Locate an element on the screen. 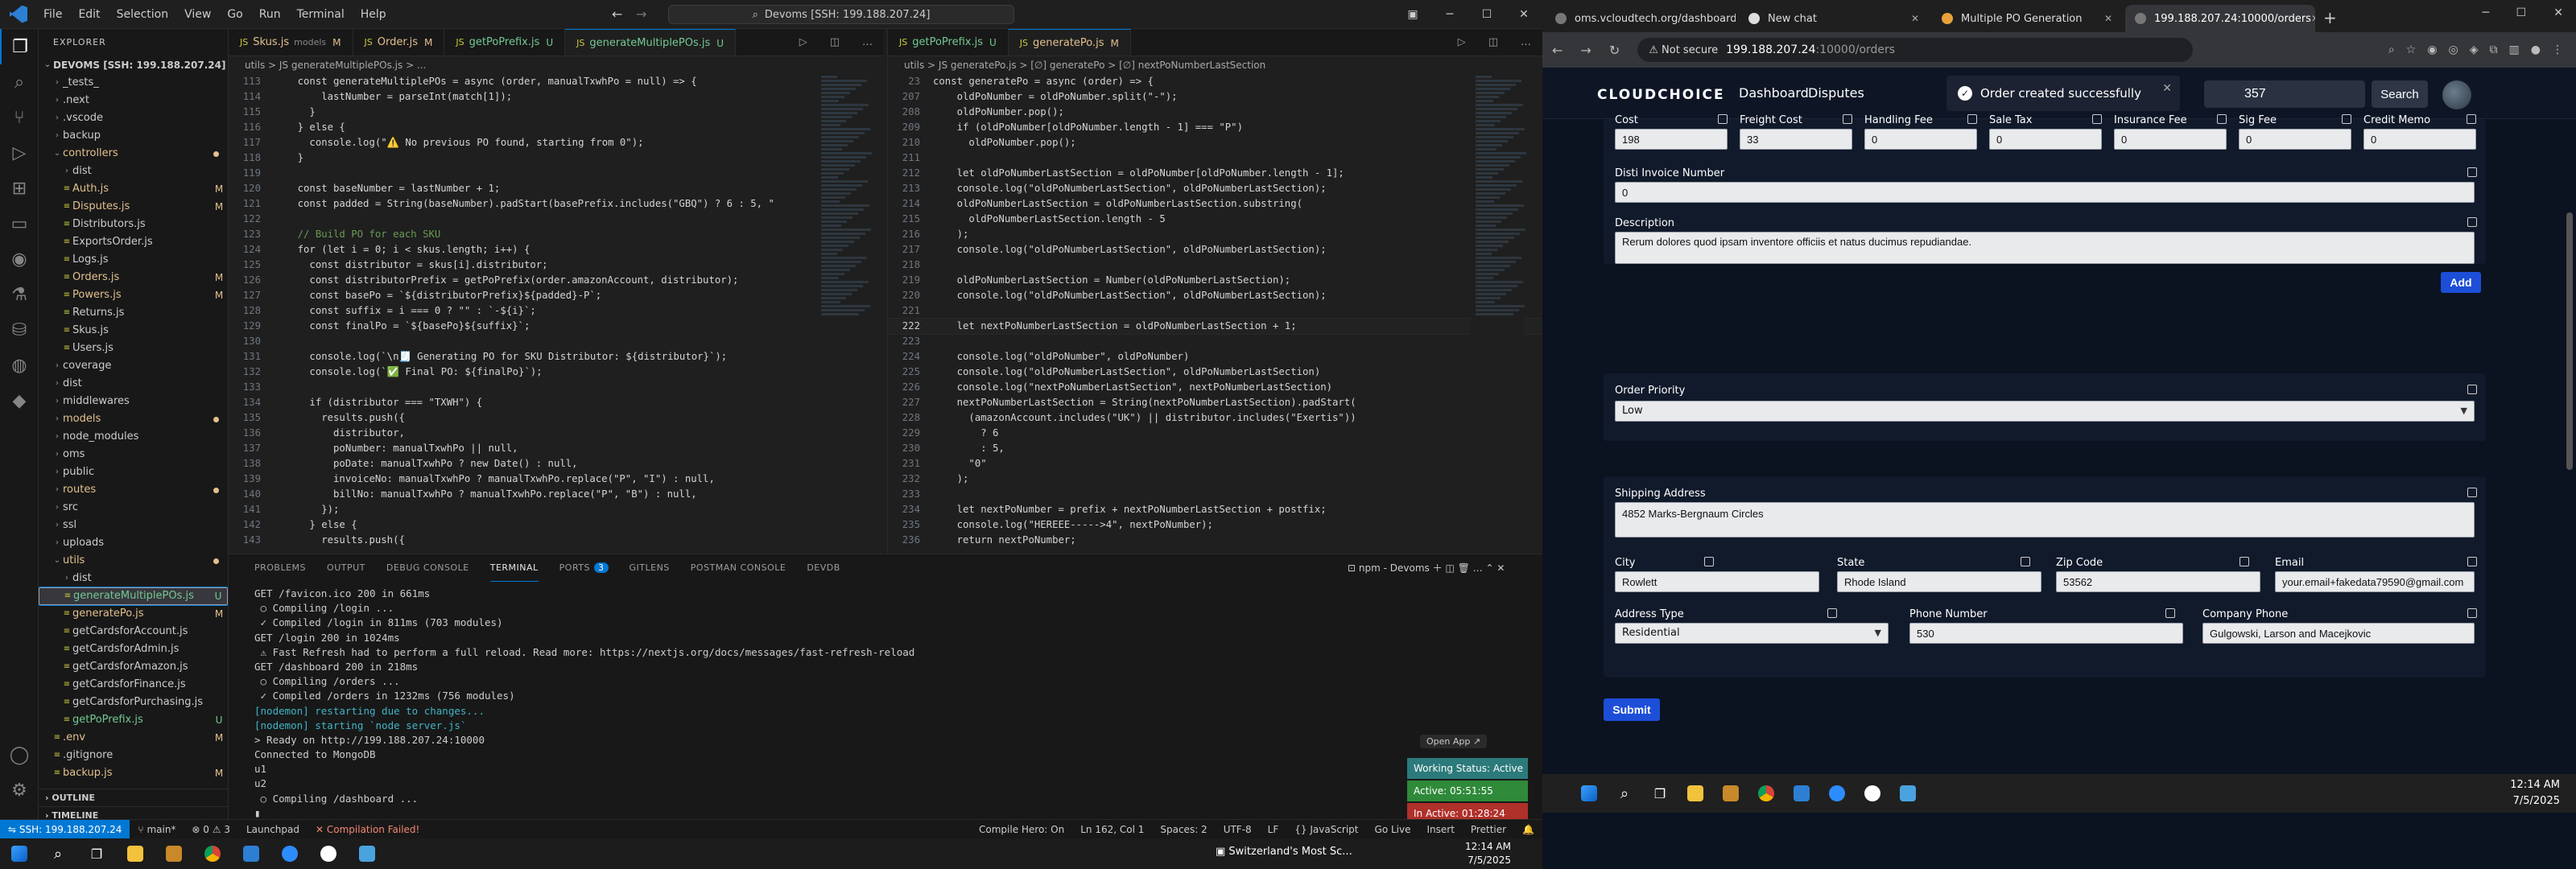 This screenshot has height=869, width=2576. file-item: ≡ Disputes.js M is located at coordinates (133, 207).